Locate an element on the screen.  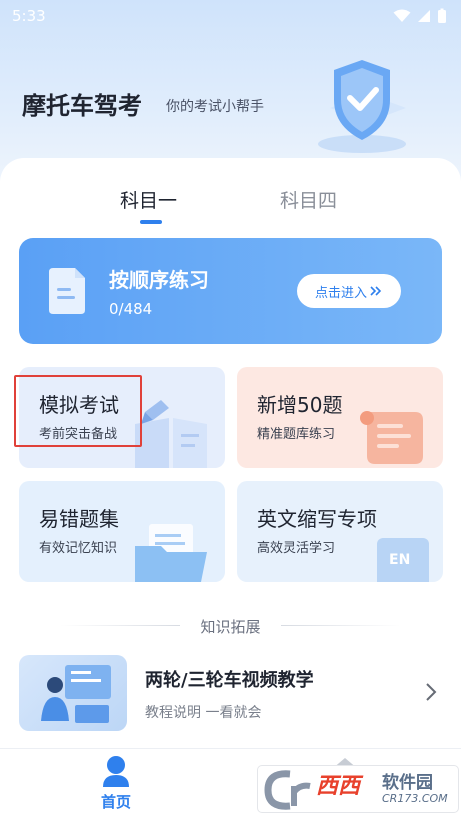
signal-icon is located at coordinates (424, 16).